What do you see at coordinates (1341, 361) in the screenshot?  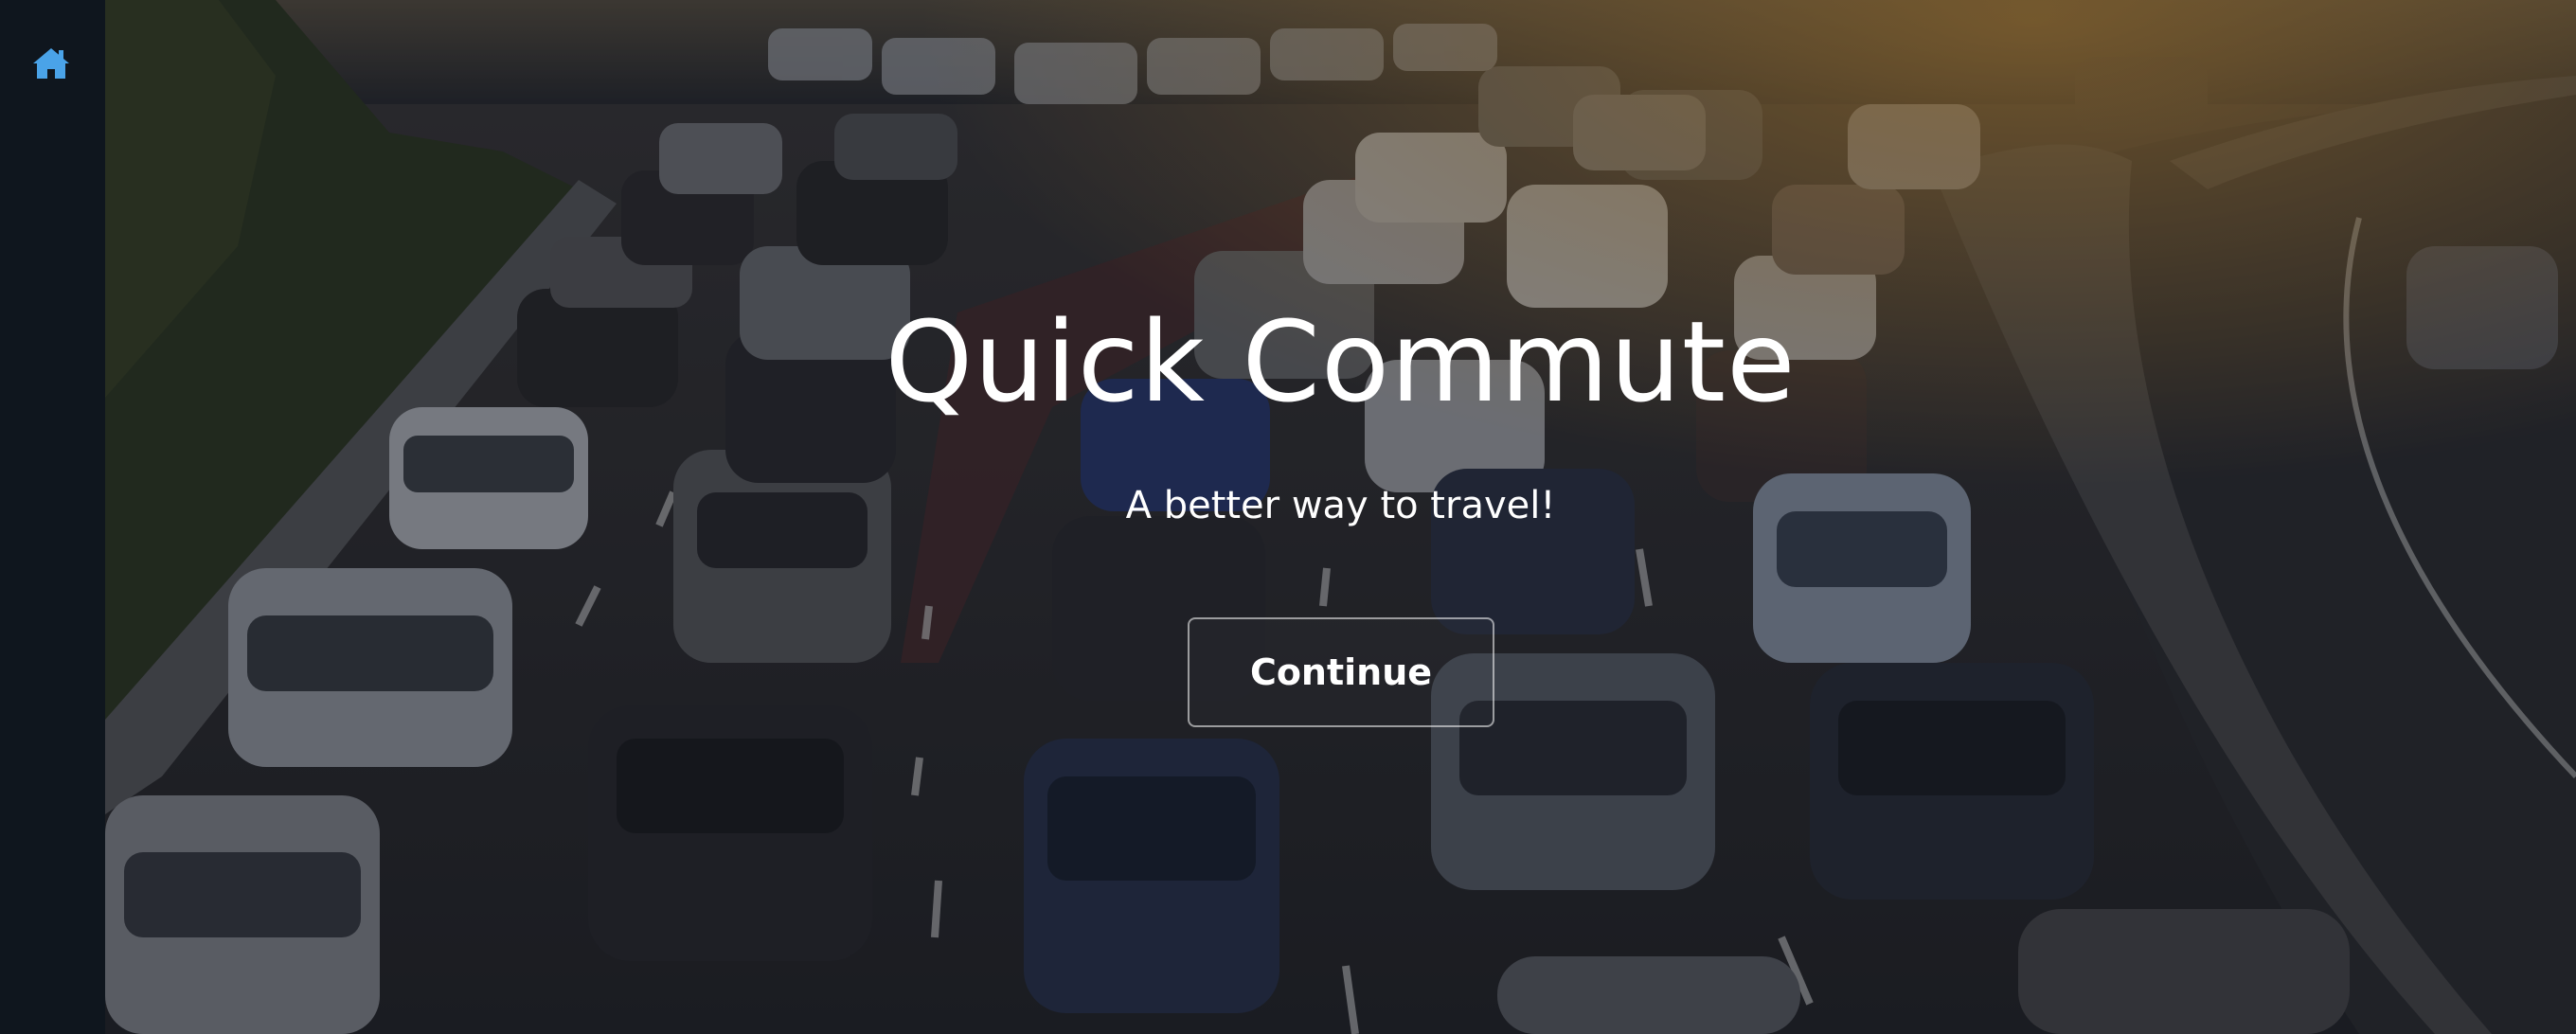 I see `page-title: Quick Commute` at bounding box center [1341, 361].